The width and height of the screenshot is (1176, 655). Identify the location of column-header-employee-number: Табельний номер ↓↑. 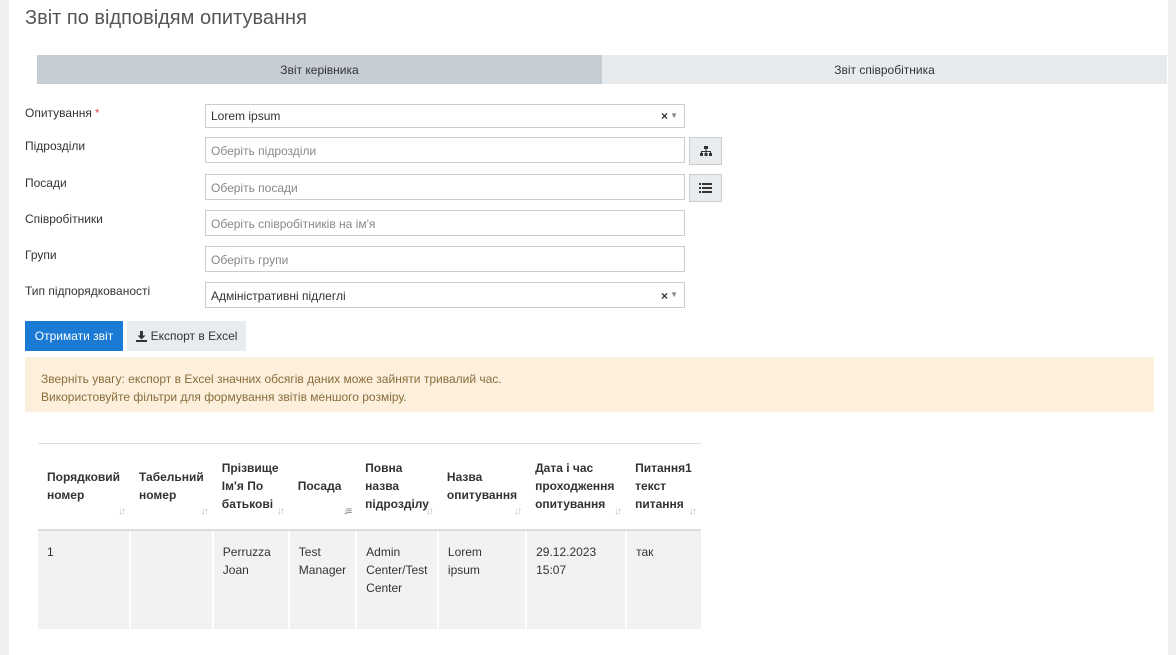
(171, 487).